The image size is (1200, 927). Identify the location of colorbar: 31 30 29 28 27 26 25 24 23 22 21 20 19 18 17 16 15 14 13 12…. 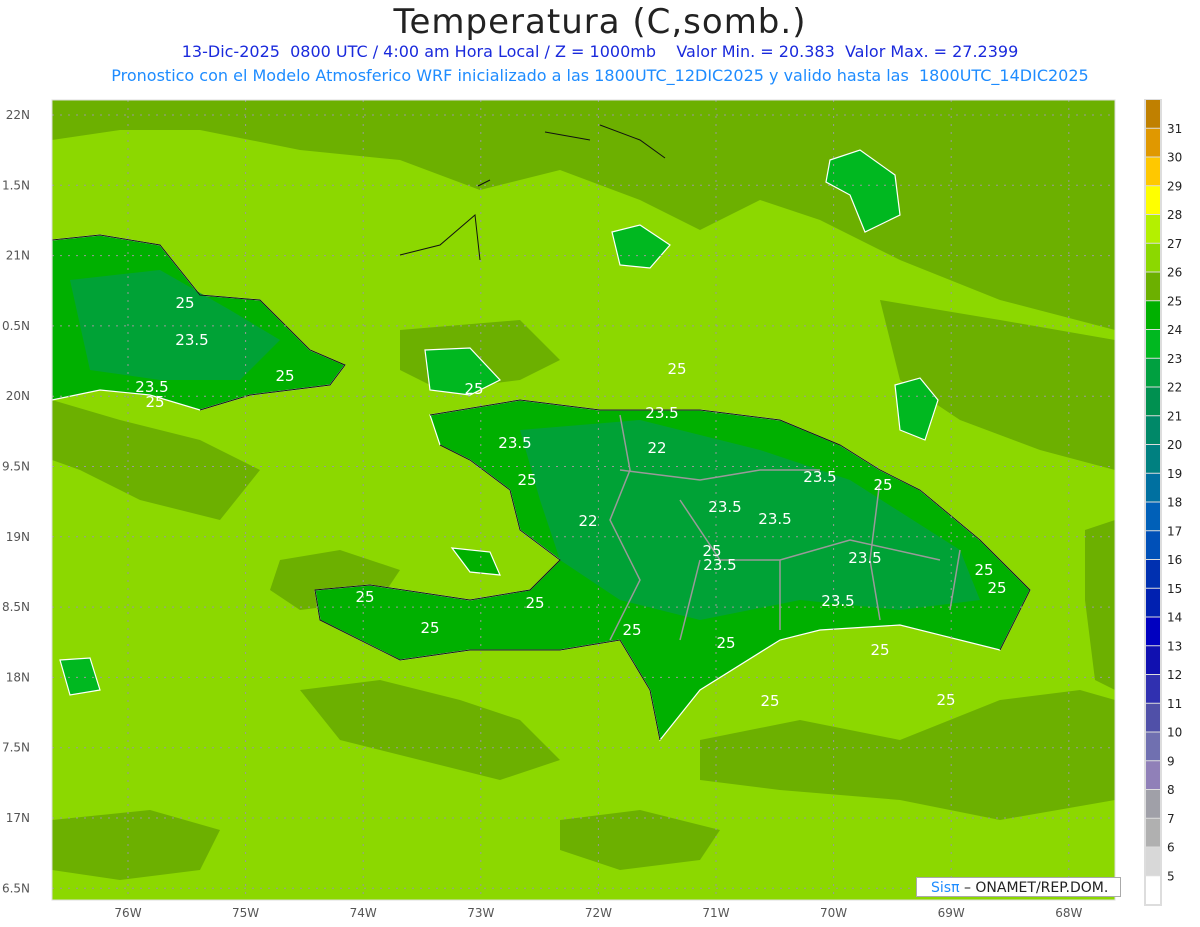
(1163, 502).